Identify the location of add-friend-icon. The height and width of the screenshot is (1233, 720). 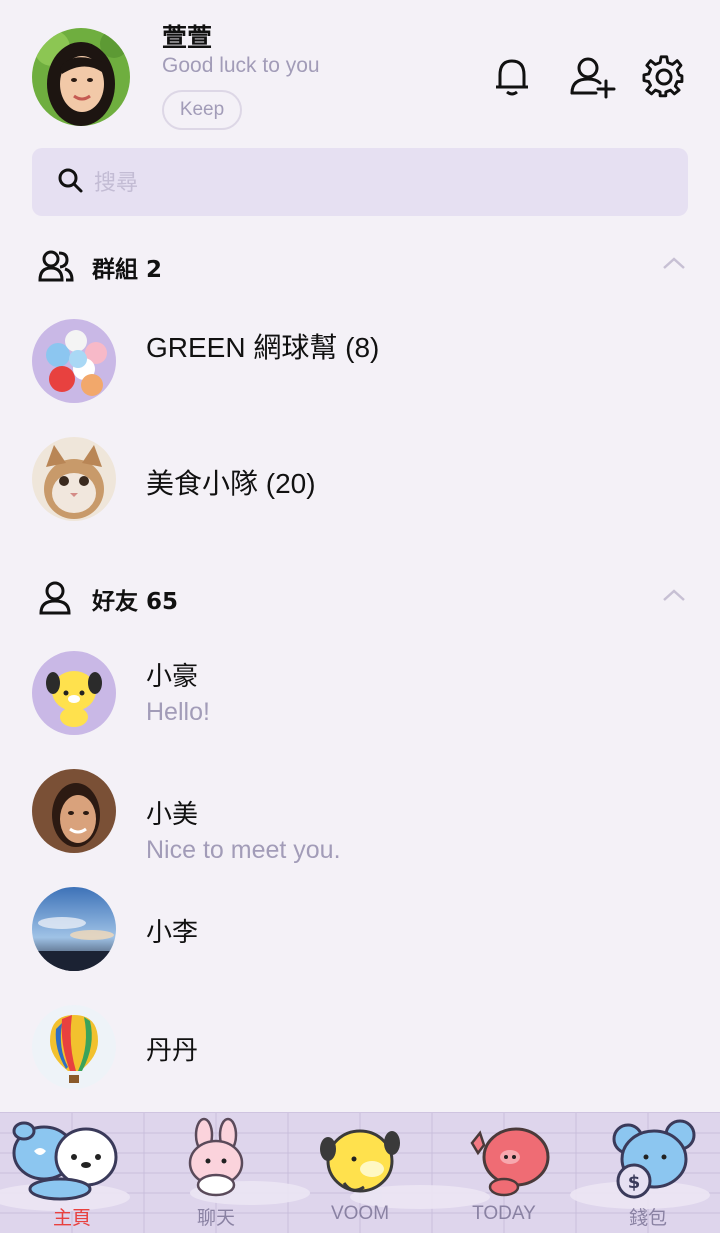
(592, 77).